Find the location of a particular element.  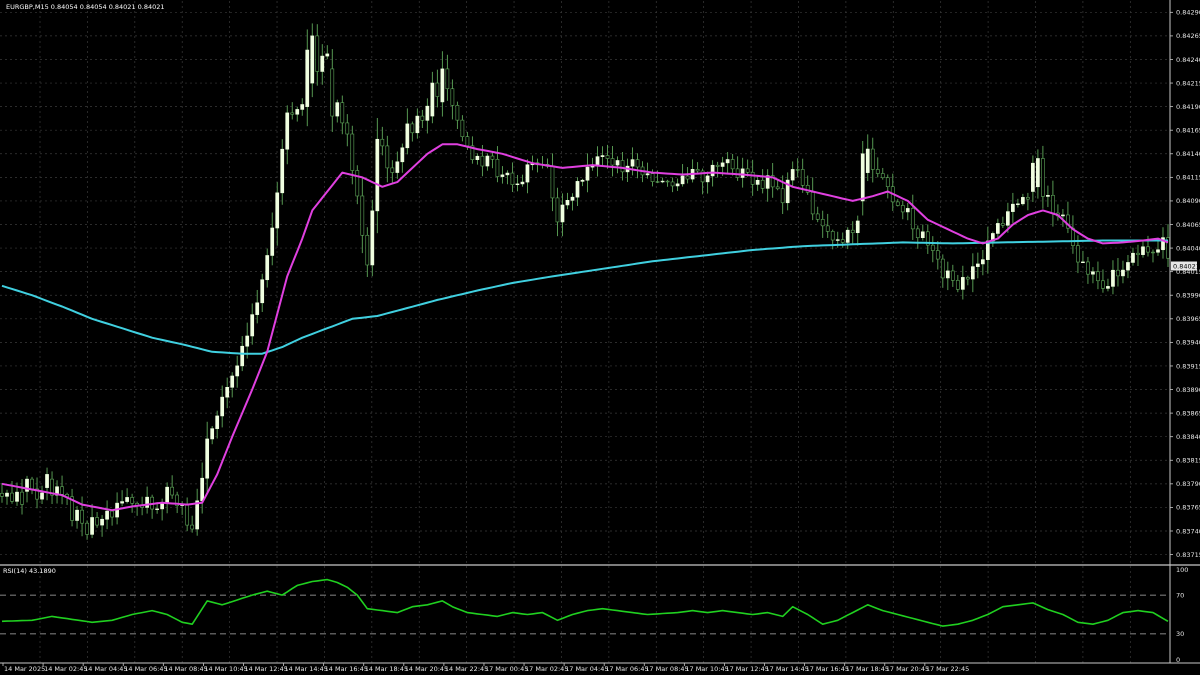

price-tick-label: 0.83940 is located at coordinates (1188, 343).